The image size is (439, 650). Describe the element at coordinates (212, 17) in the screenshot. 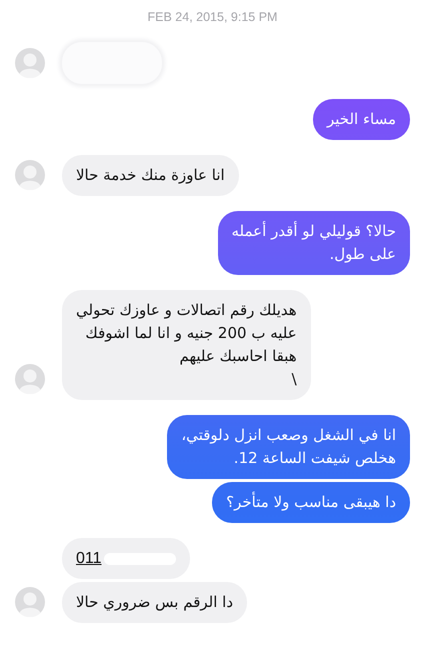

I see `timestamp: FEB 24, 2015, 9:15 PM` at that location.